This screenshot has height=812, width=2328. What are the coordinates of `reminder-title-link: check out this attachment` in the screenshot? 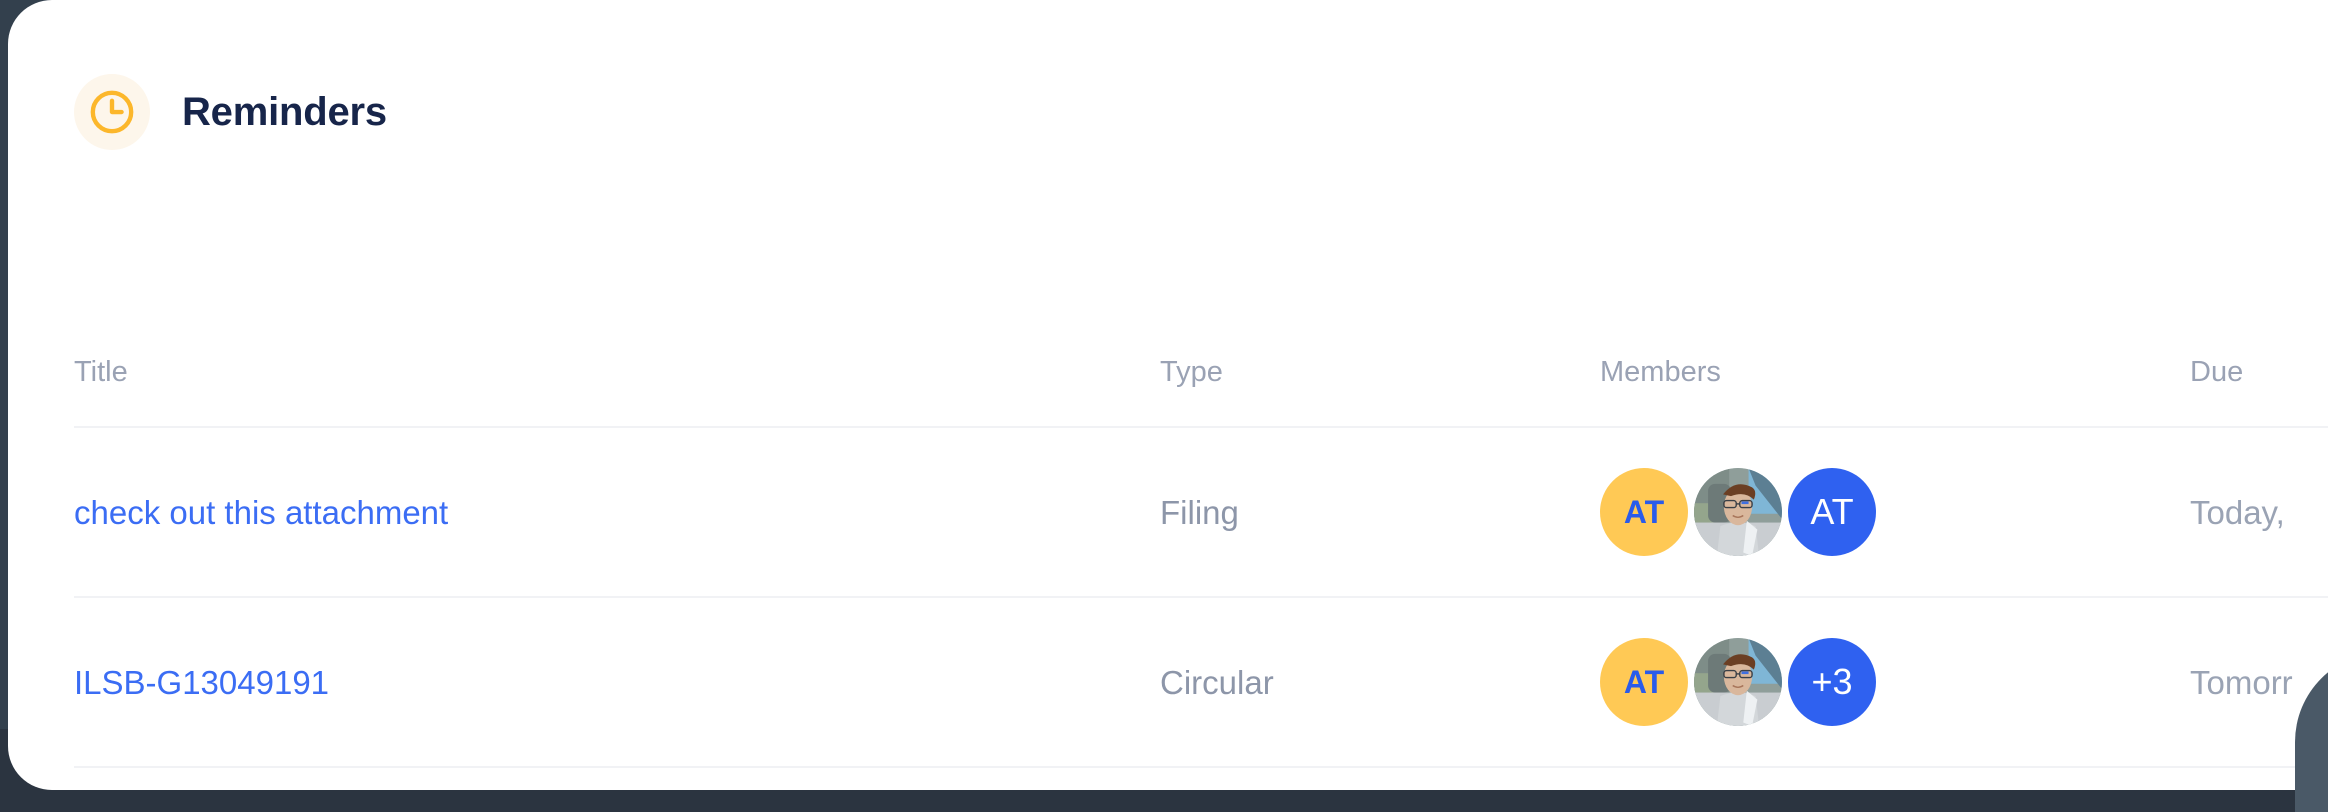 It's located at (261, 512).